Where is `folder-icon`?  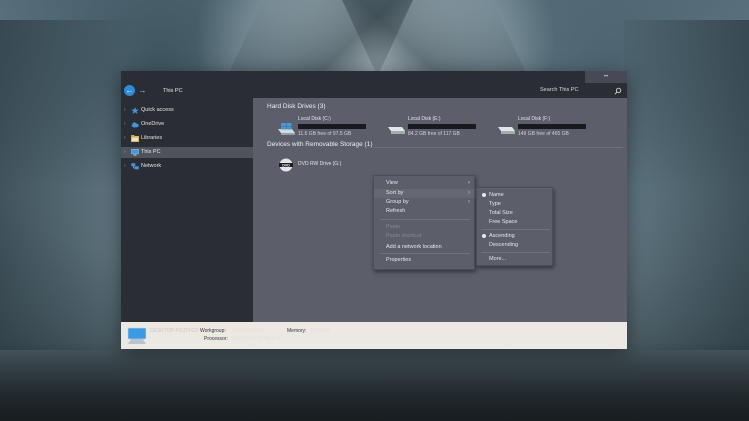 folder-icon is located at coordinates (135, 138).